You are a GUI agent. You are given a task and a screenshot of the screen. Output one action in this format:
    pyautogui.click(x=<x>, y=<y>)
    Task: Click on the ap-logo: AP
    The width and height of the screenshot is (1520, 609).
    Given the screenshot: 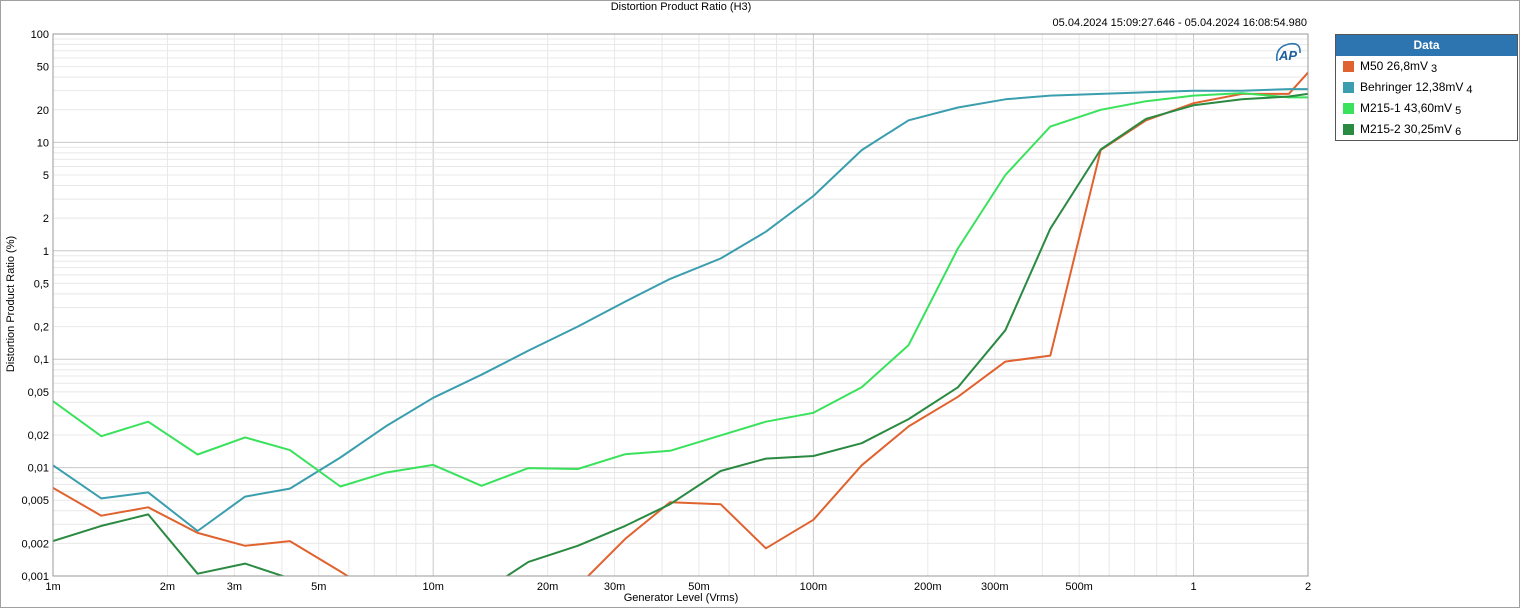 What is the action you would take?
    pyautogui.click(x=1288, y=52)
    